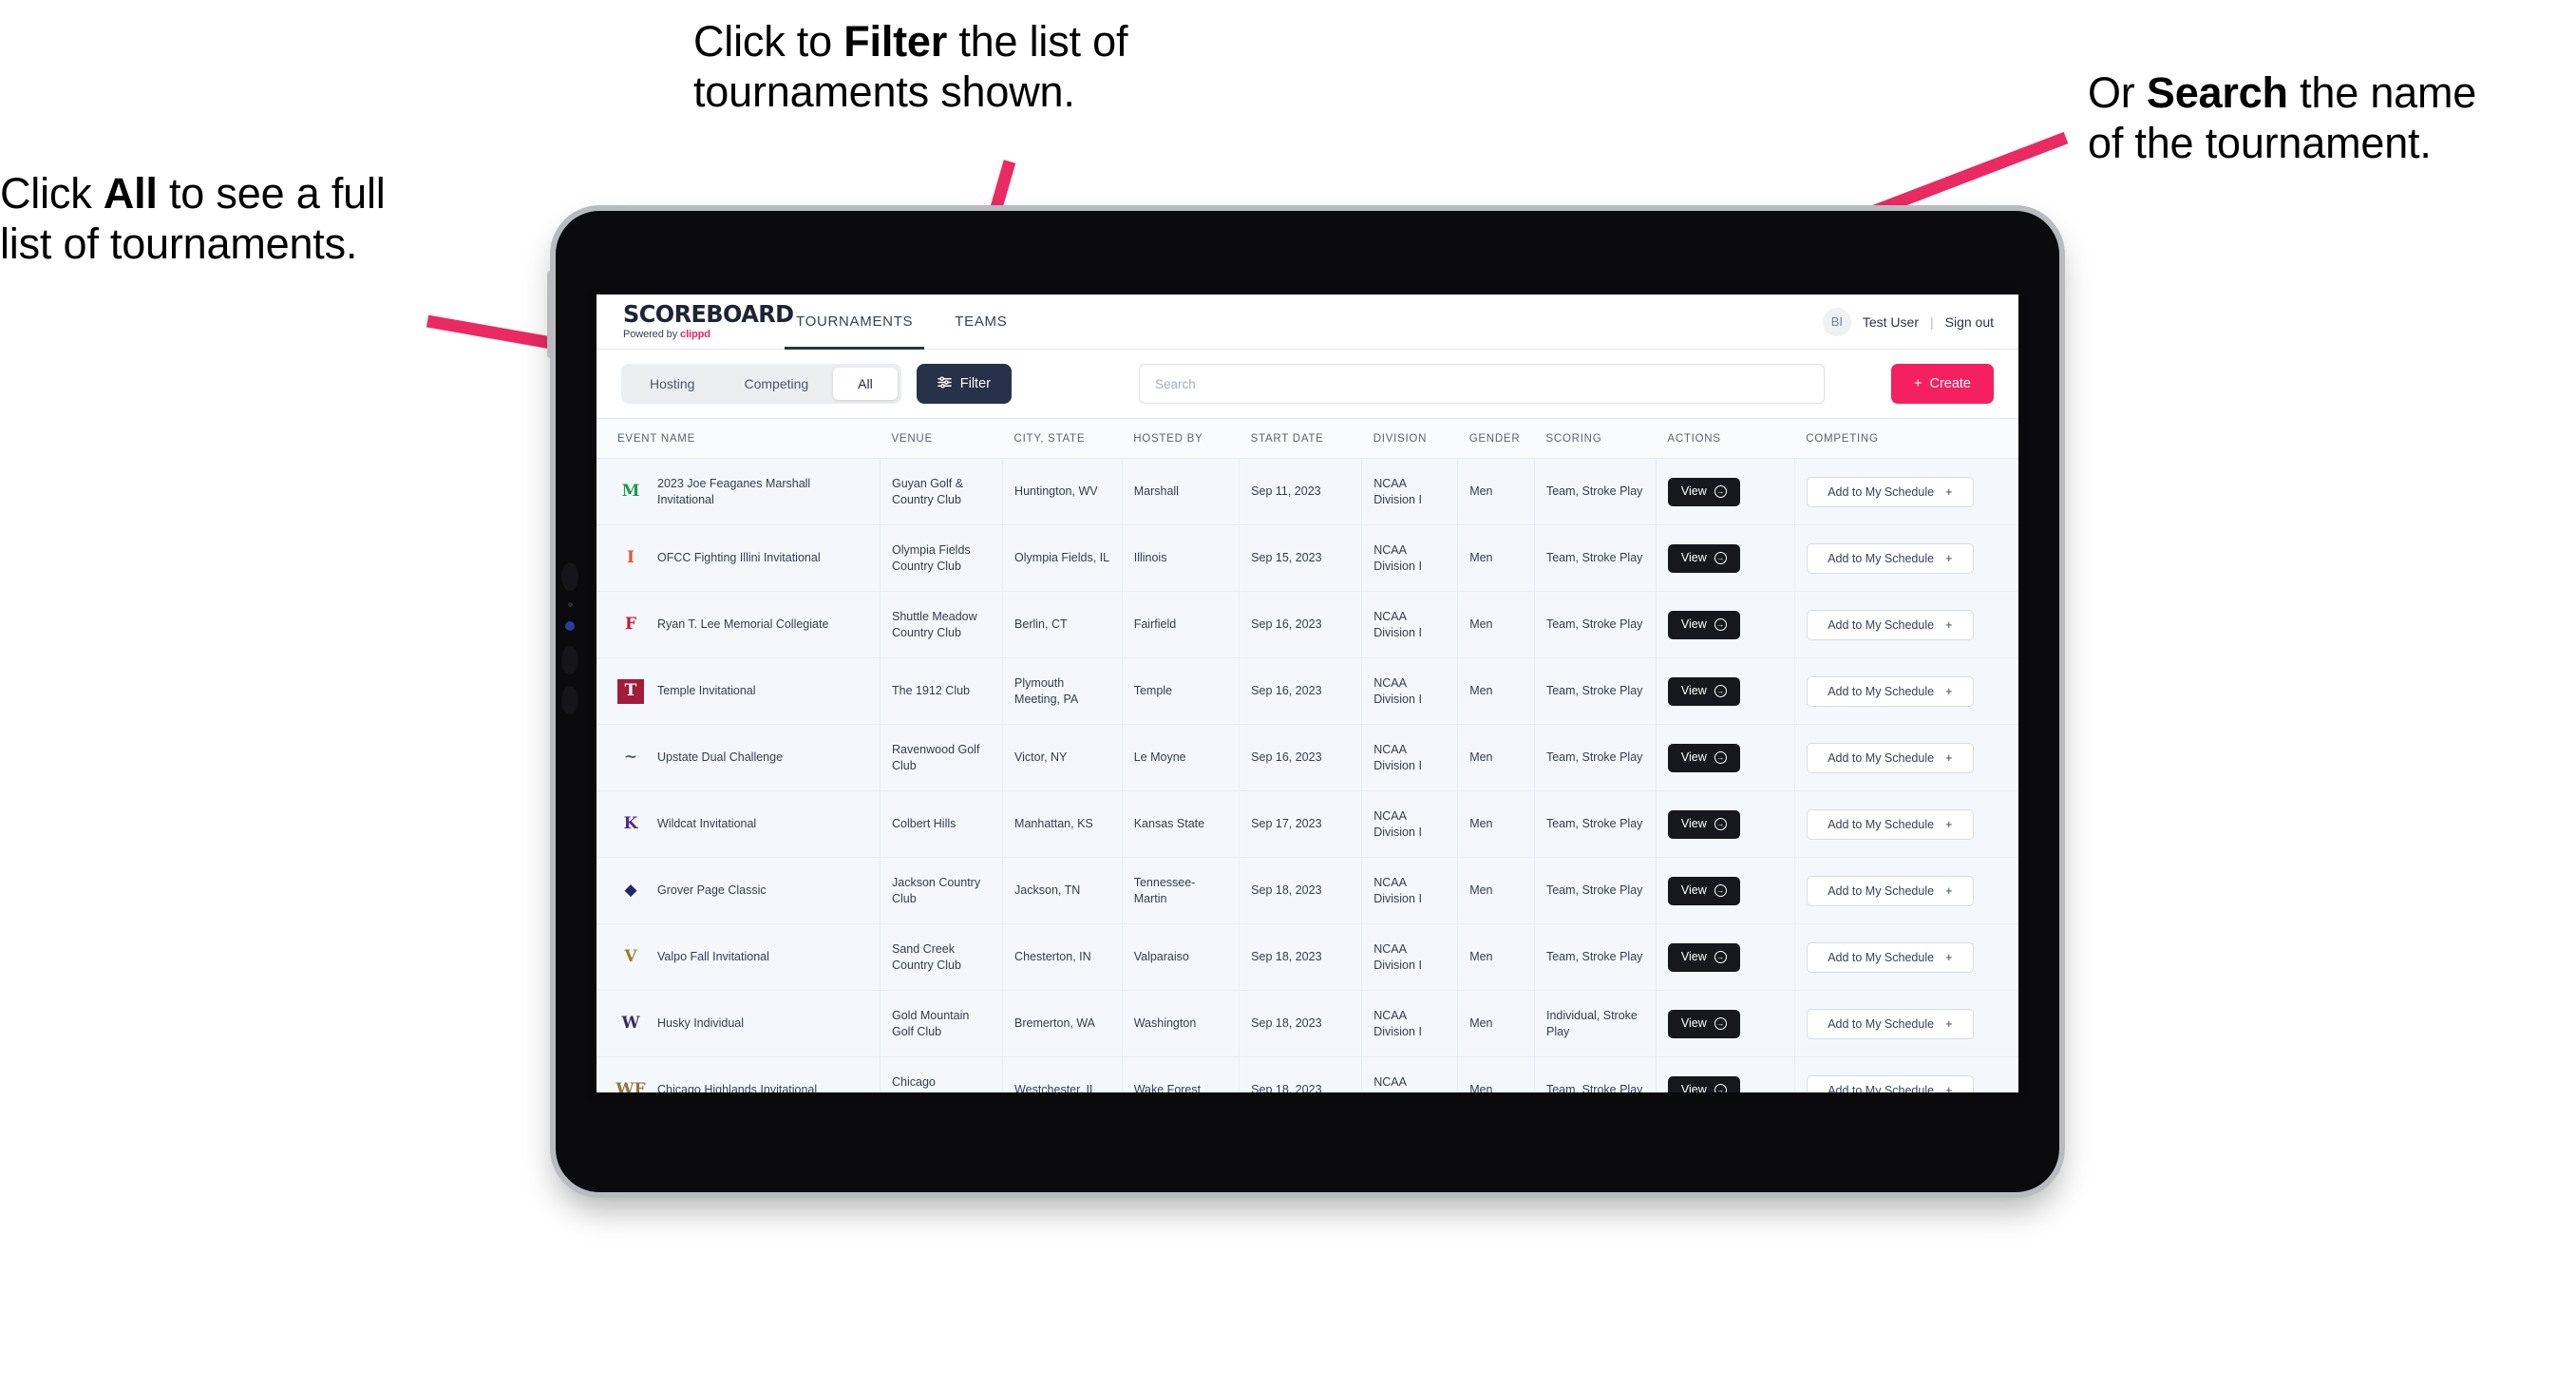 The height and width of the screenshot is (1386, 2576). Describe the element at coordinates (942, 1023) in the screenshot. I see `cell-venue: Gold Mountain Golf Club` at that location.